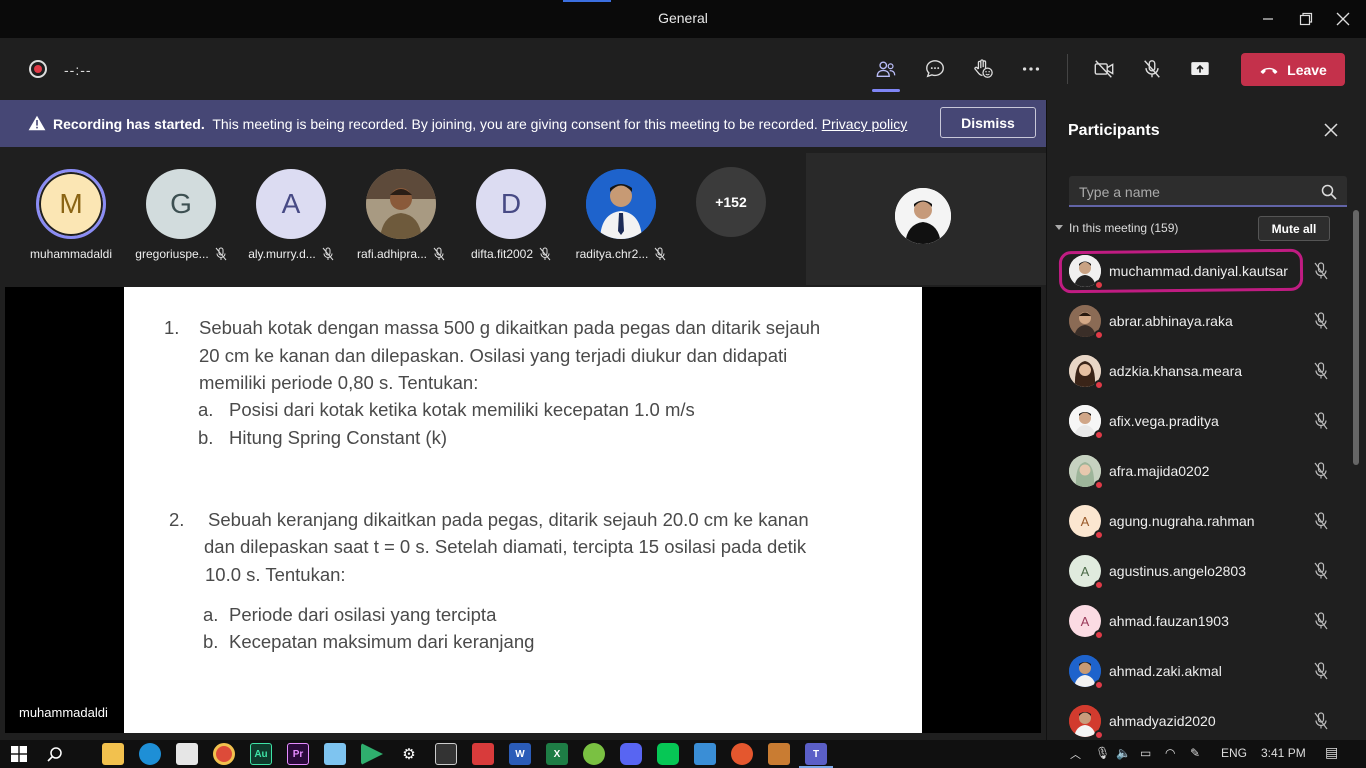 Image resolution: width=1366 pixels, height=768 pixels. What do you see at coordinates (1195, 753) in the screenshot?
I see `pen-icon: ✎` at bounding box center [1195, 753].